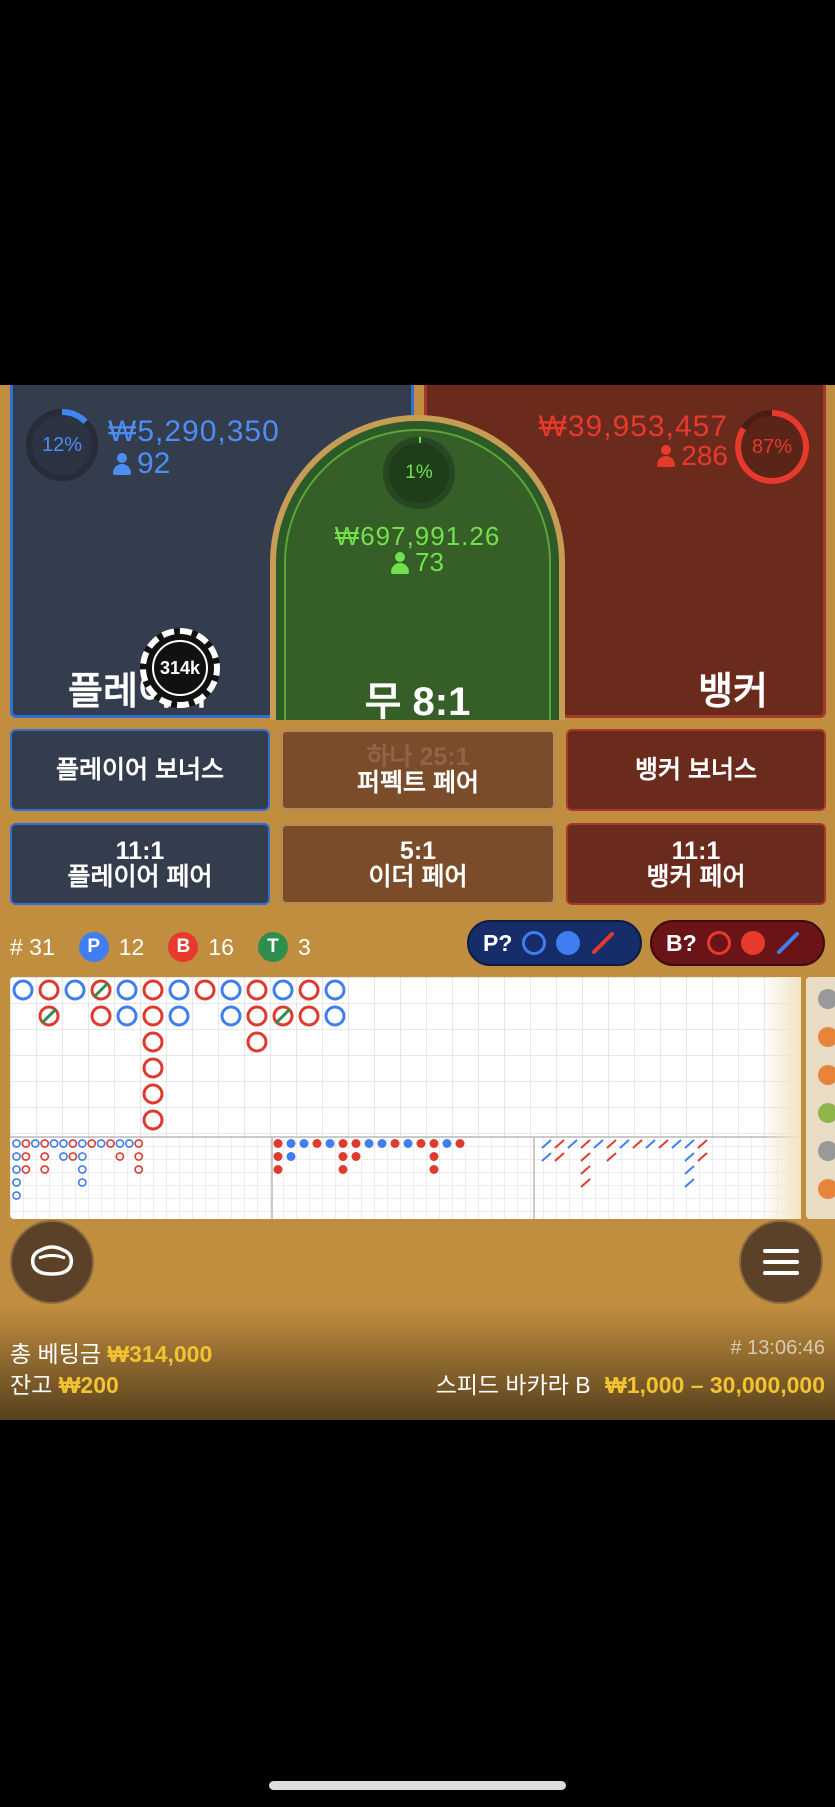 The height and width of the screenshot is (1807, 835). I want to click on player-bettor-count: 92, so click(154, 463).